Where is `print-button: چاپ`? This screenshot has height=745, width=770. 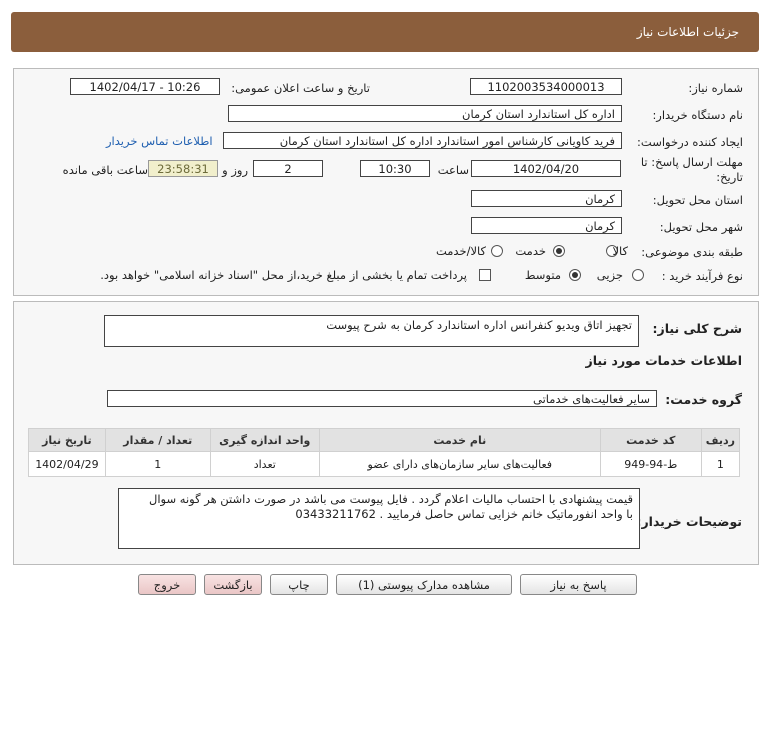 print-button: چاپ is located at coordinates (299, 584).